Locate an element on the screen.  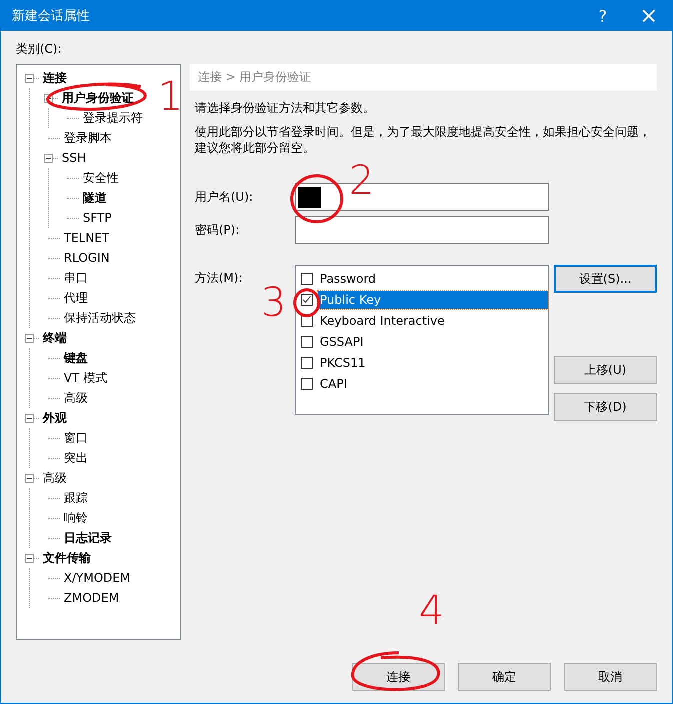
annotation-number: 1 is located at coordinates (171, 97).